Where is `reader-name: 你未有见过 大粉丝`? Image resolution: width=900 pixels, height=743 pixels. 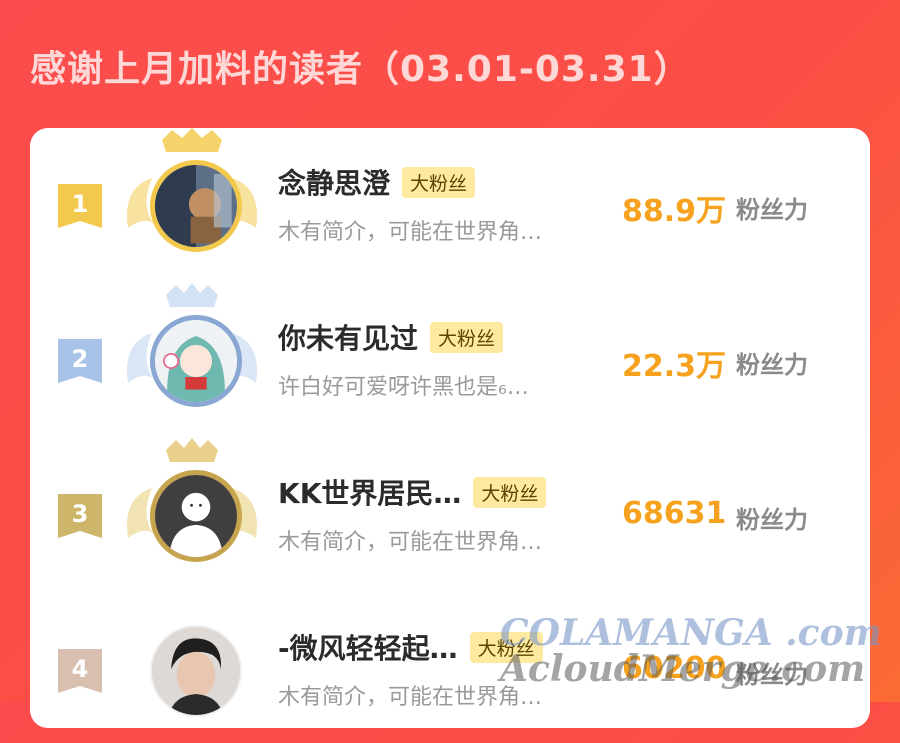
reader-name: 你未有见过 大粉丝 is located at coordinates (391, 337).